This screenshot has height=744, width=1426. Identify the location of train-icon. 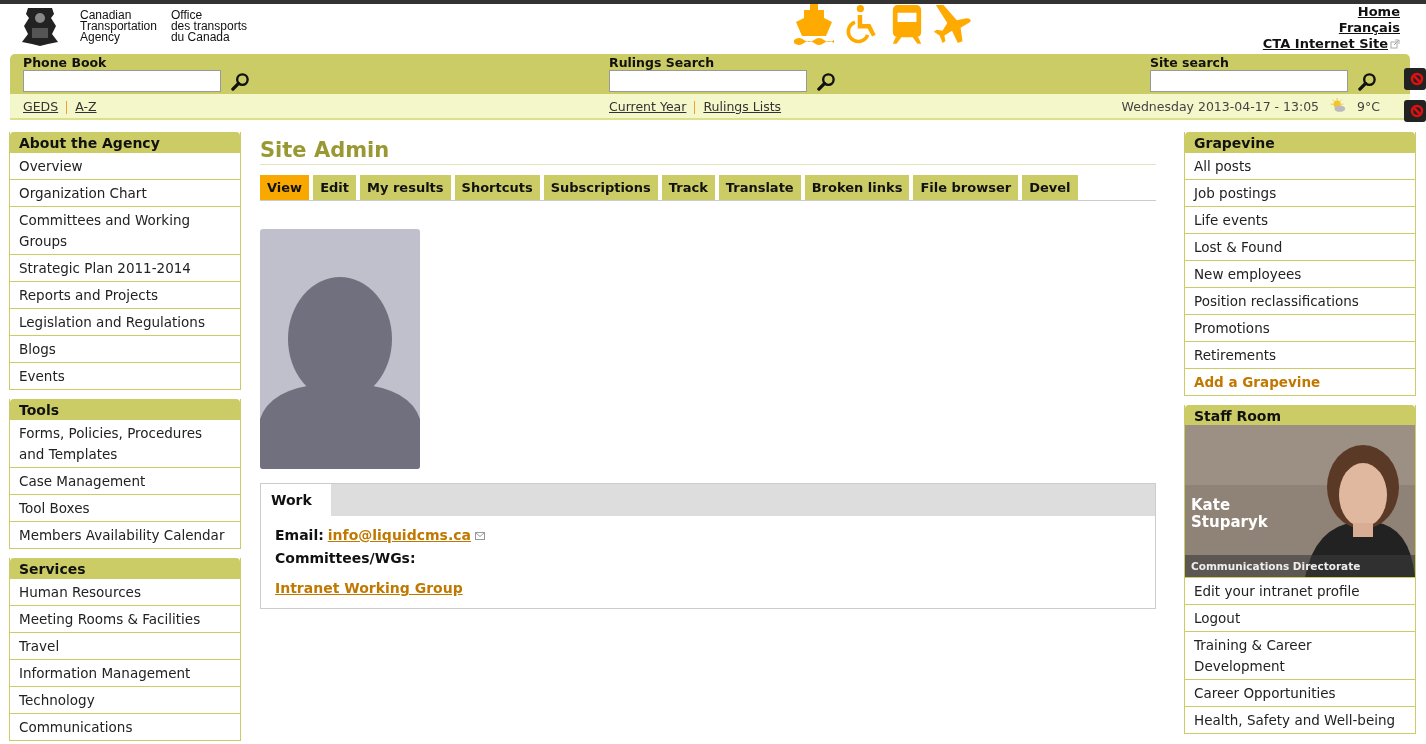
(907, 24).